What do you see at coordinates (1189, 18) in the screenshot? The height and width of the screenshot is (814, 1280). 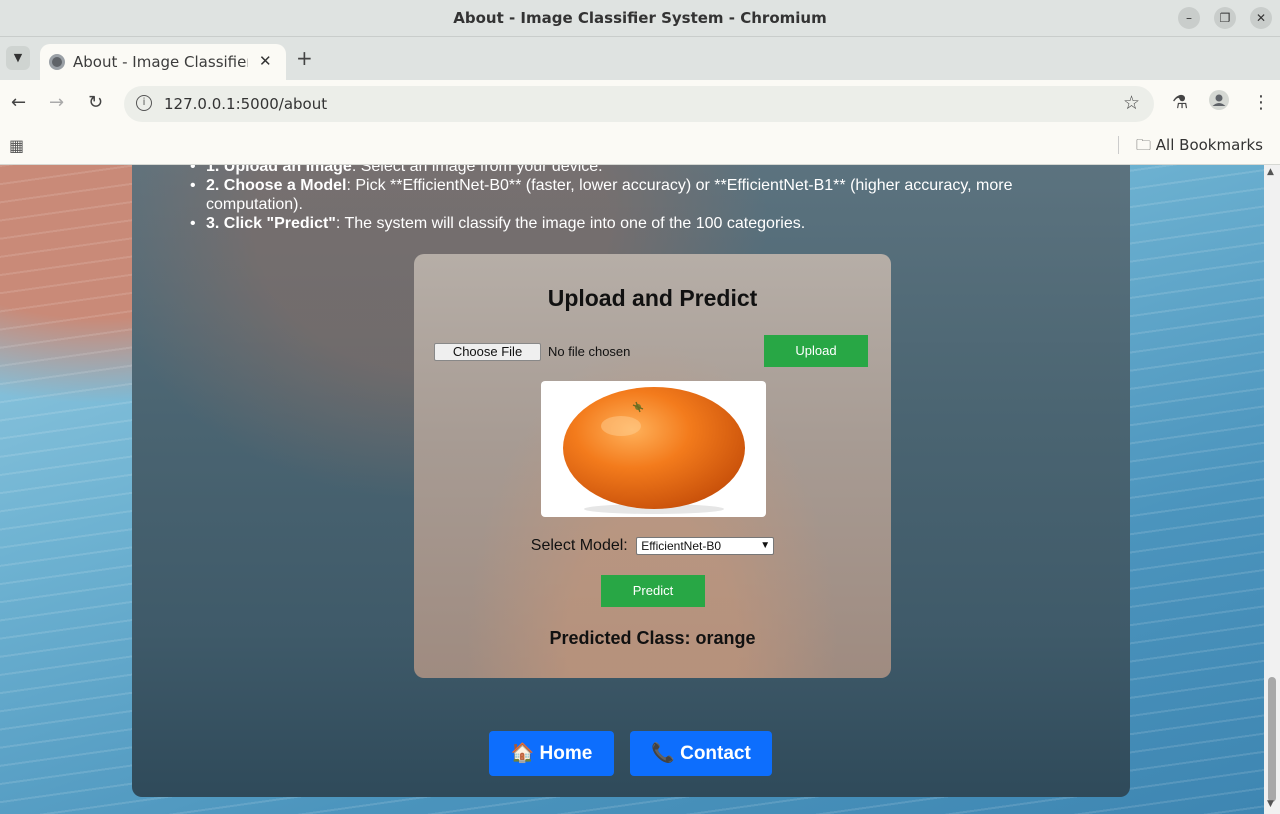 I see `minimize-icon: –` at bounding box center [1189, 18].